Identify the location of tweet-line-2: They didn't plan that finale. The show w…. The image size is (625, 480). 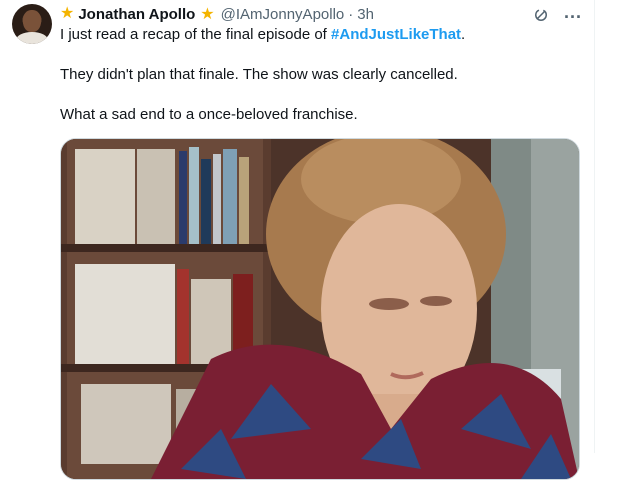
(259, 74).